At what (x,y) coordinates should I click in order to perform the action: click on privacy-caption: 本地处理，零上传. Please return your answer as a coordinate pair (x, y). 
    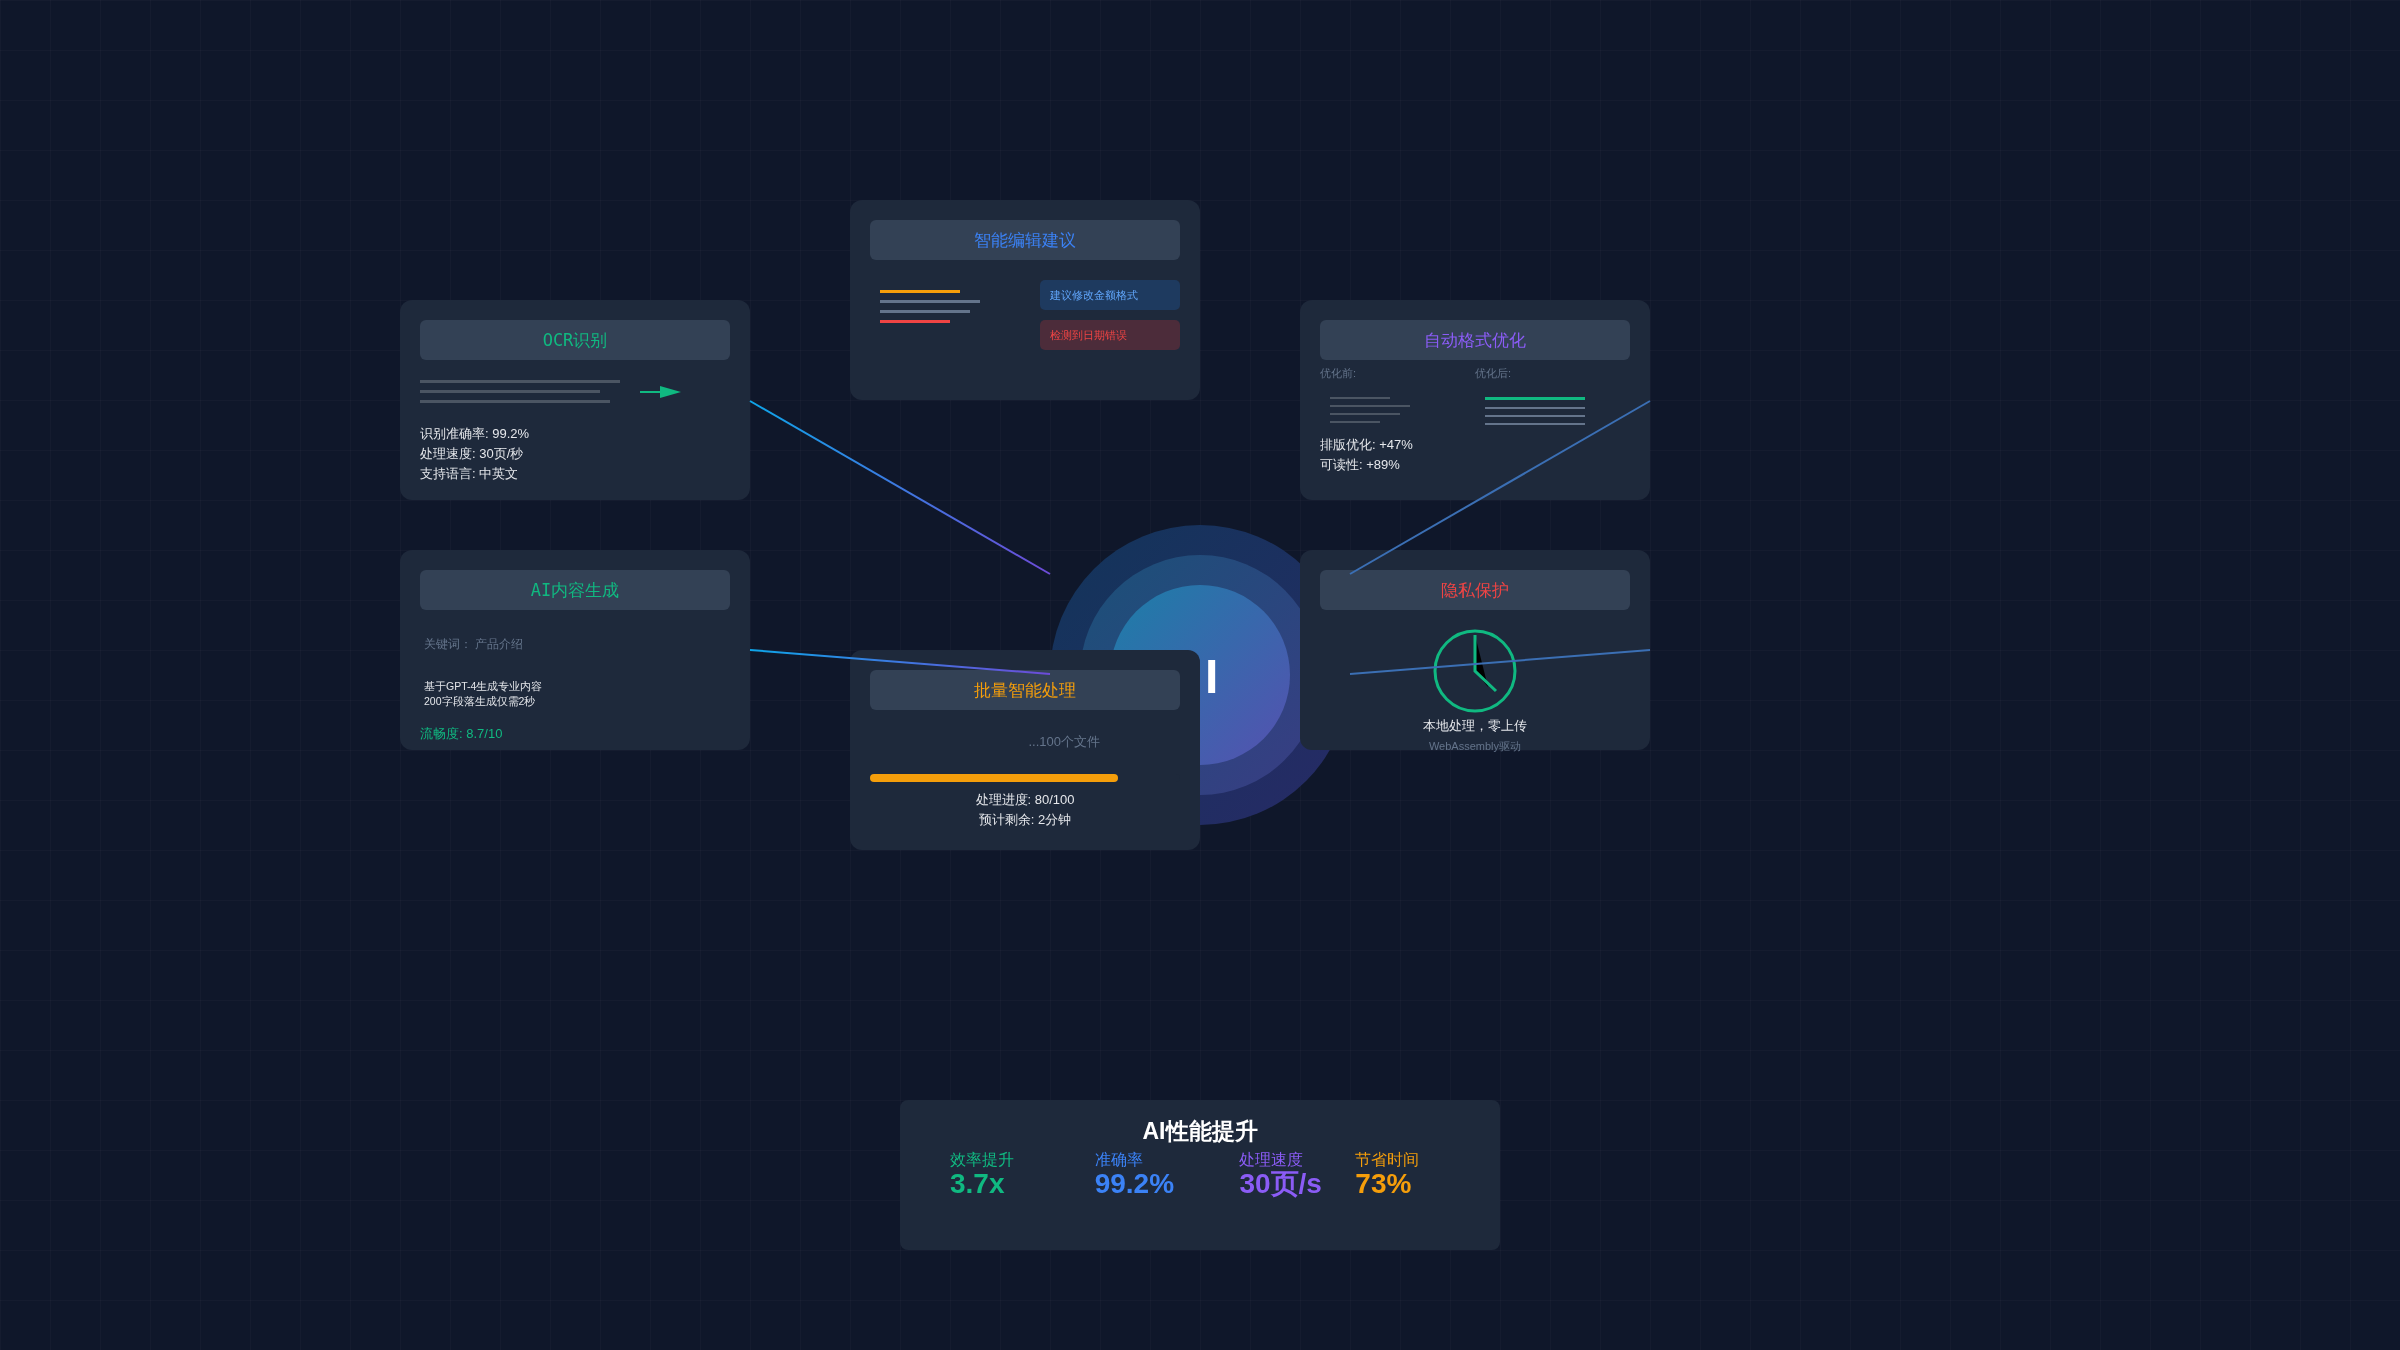
    Looking at the image, I should click on (1475, 726).